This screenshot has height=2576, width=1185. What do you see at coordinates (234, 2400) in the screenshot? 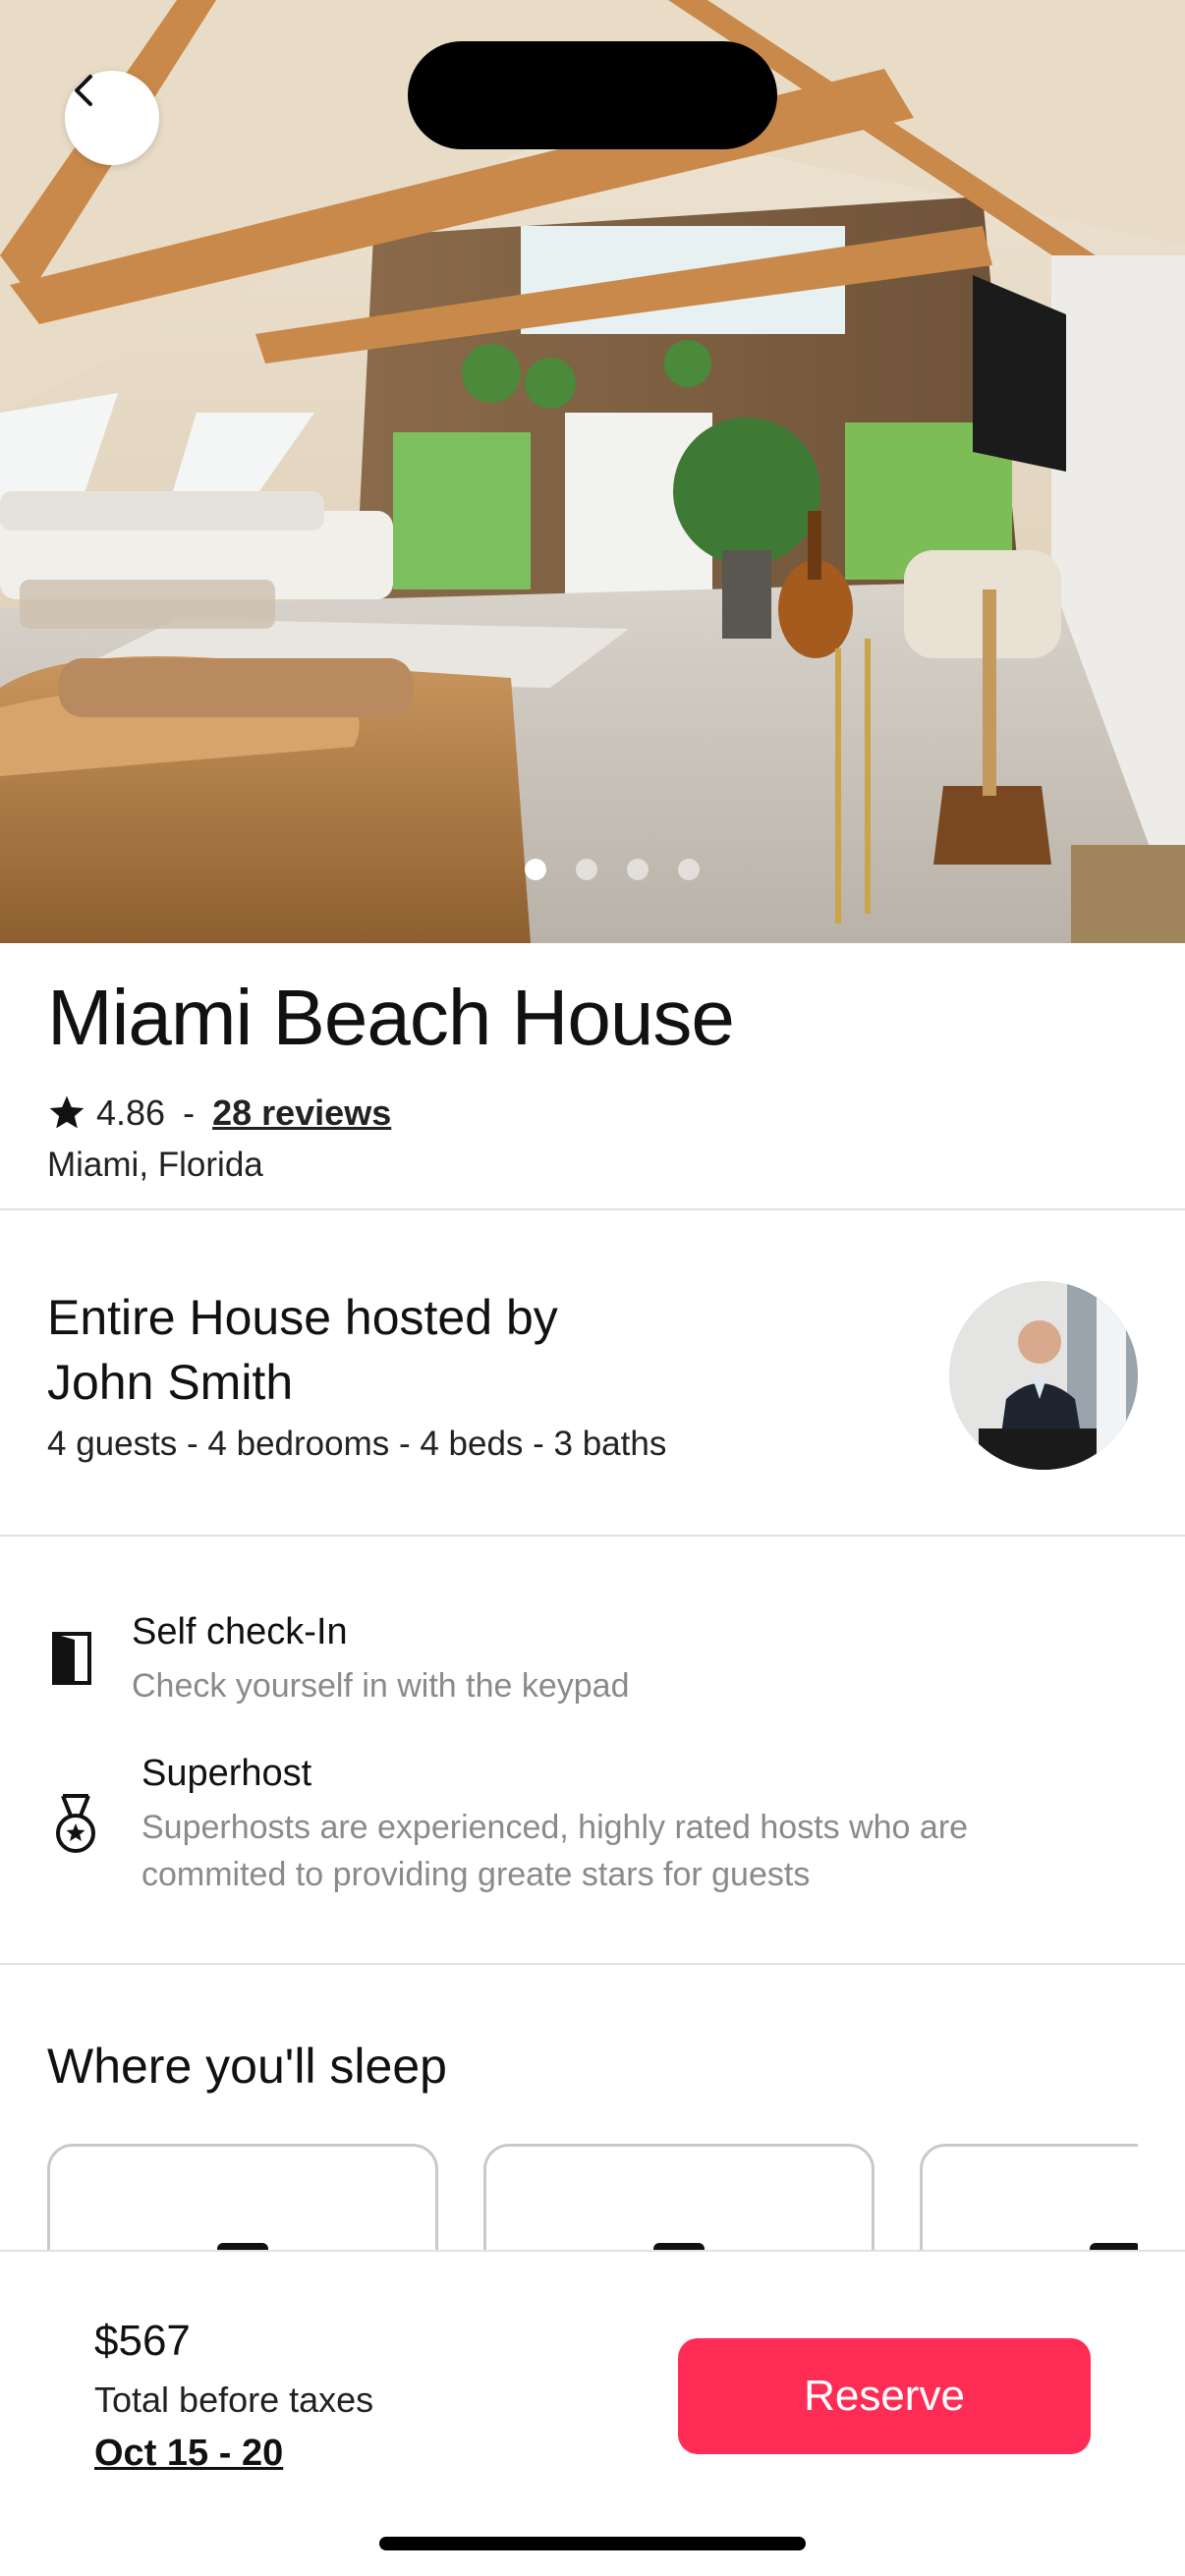
I see `price-note: Total before taxes` at bounding box center [234, 2400].